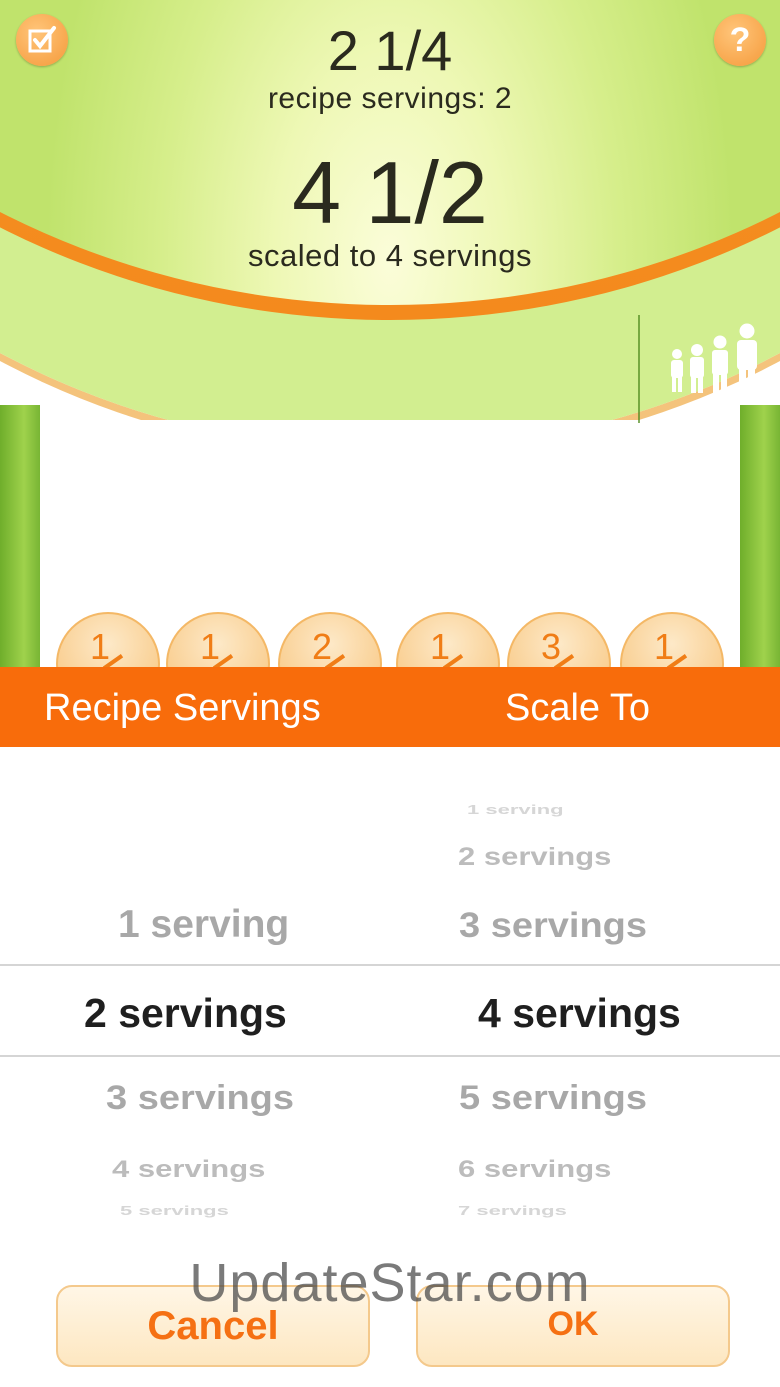  I want to click on left-post, so click(20, 537).